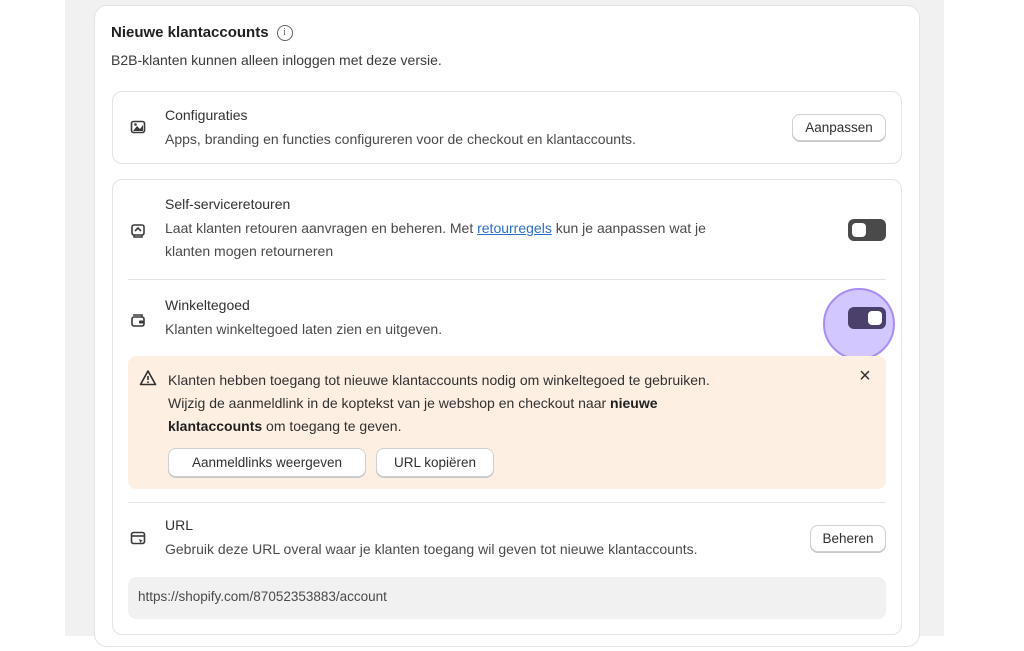  I want to click on view-login-links-button: Aanmeldlinks weergeven, so click(267, 462).